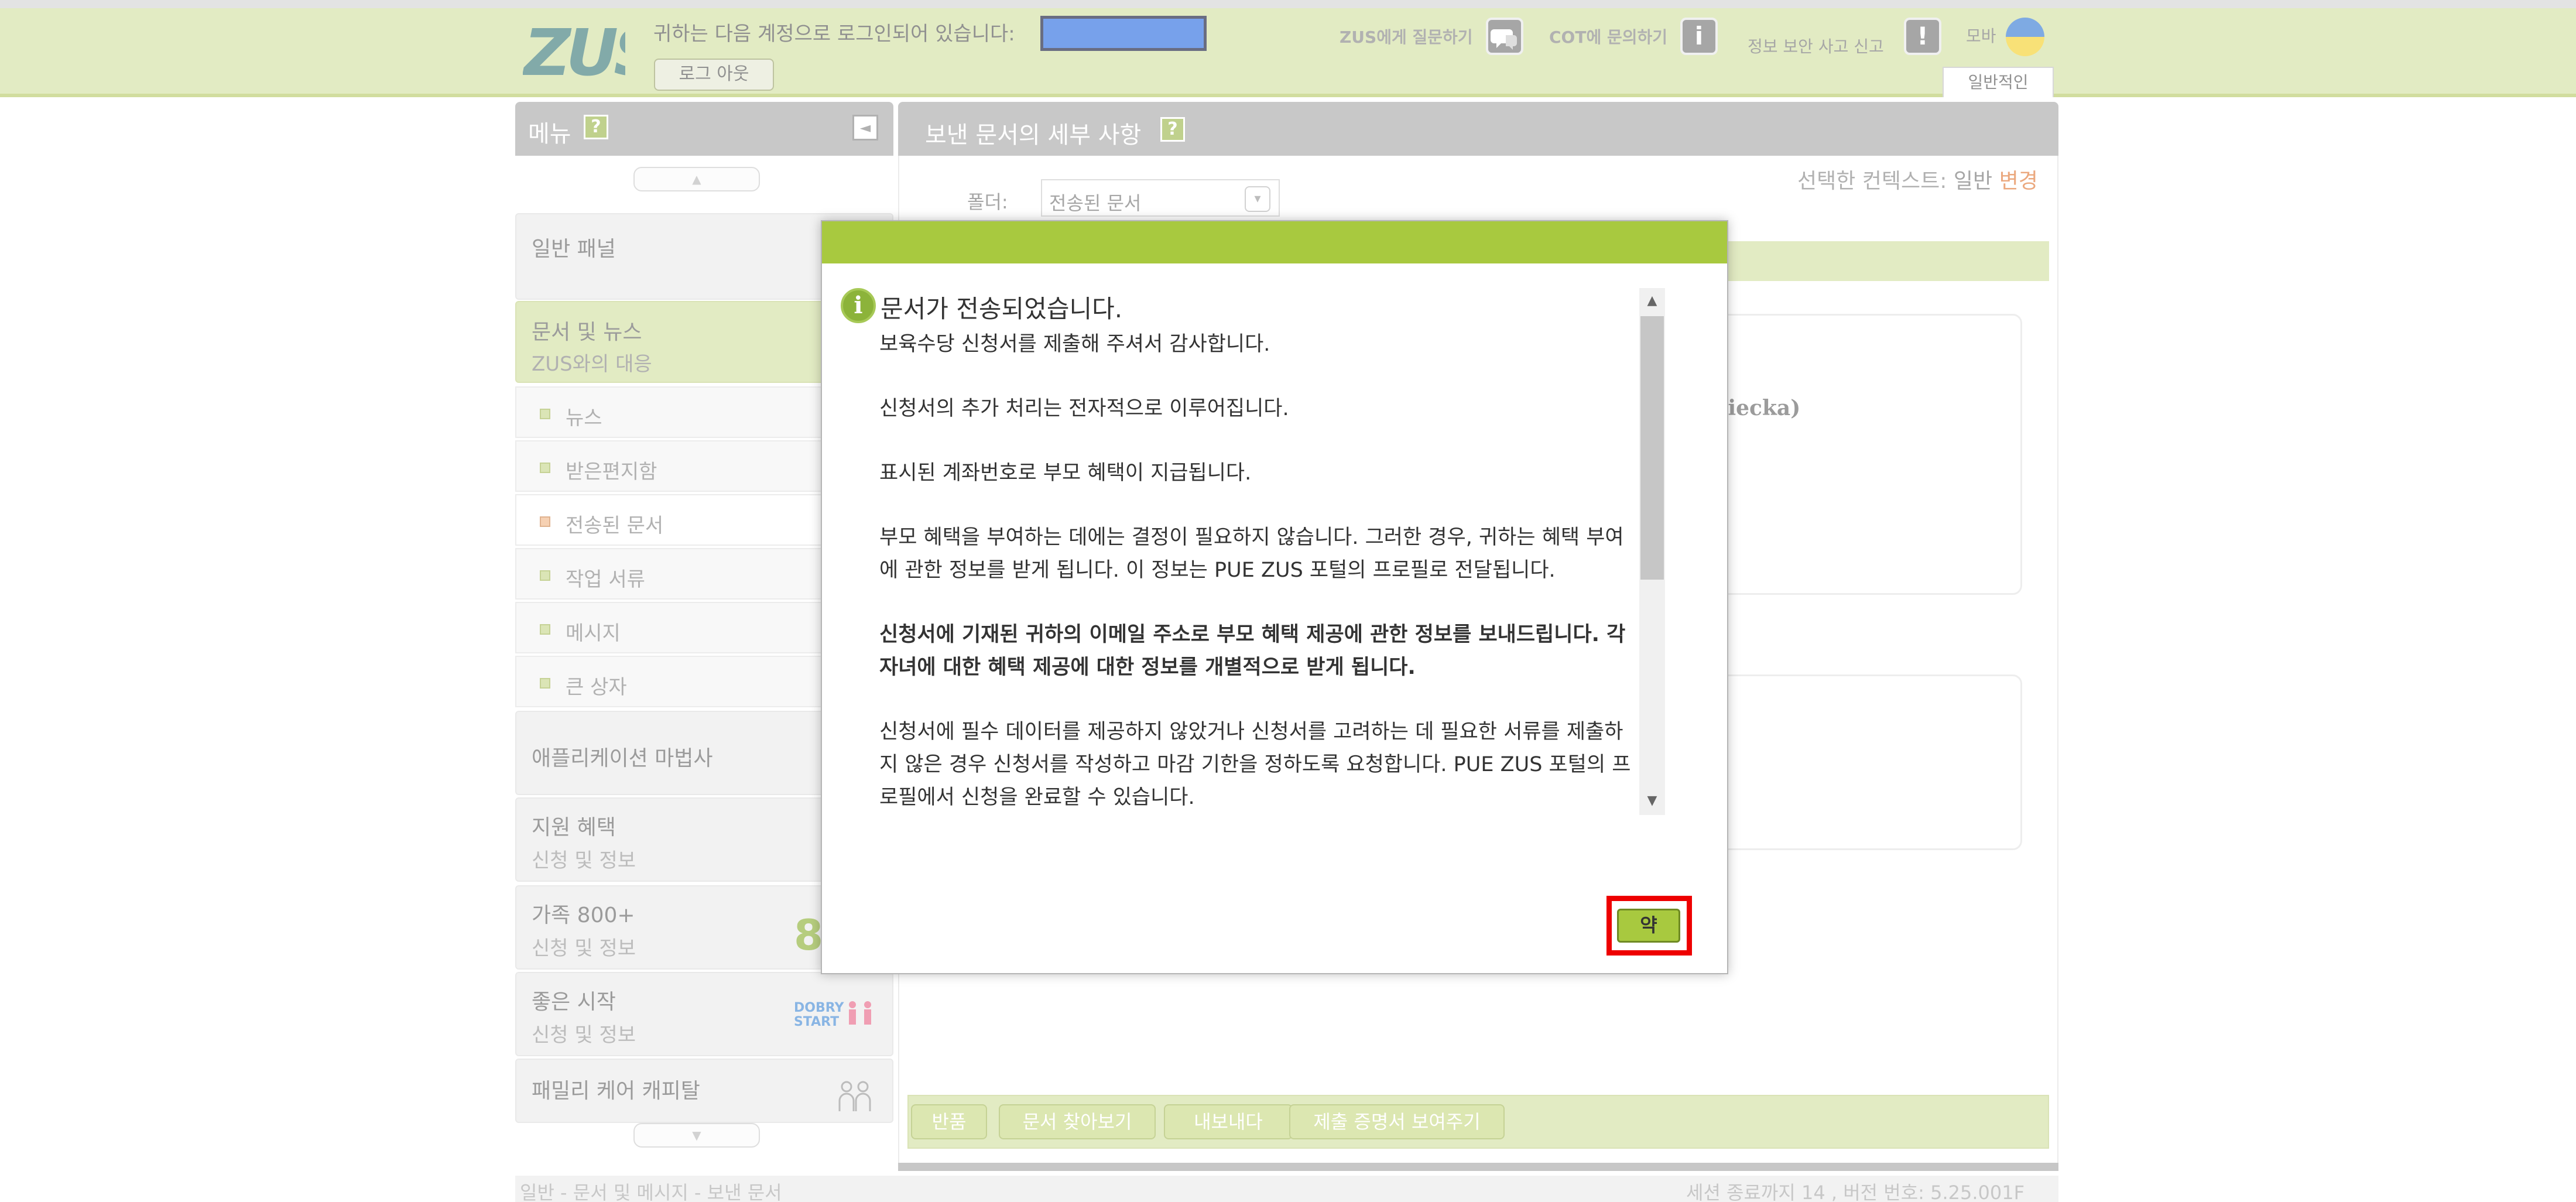 The image size is (2576, 1202). I want to click on scroll-down-arrow-icon: ▼, so click(1652, 801).